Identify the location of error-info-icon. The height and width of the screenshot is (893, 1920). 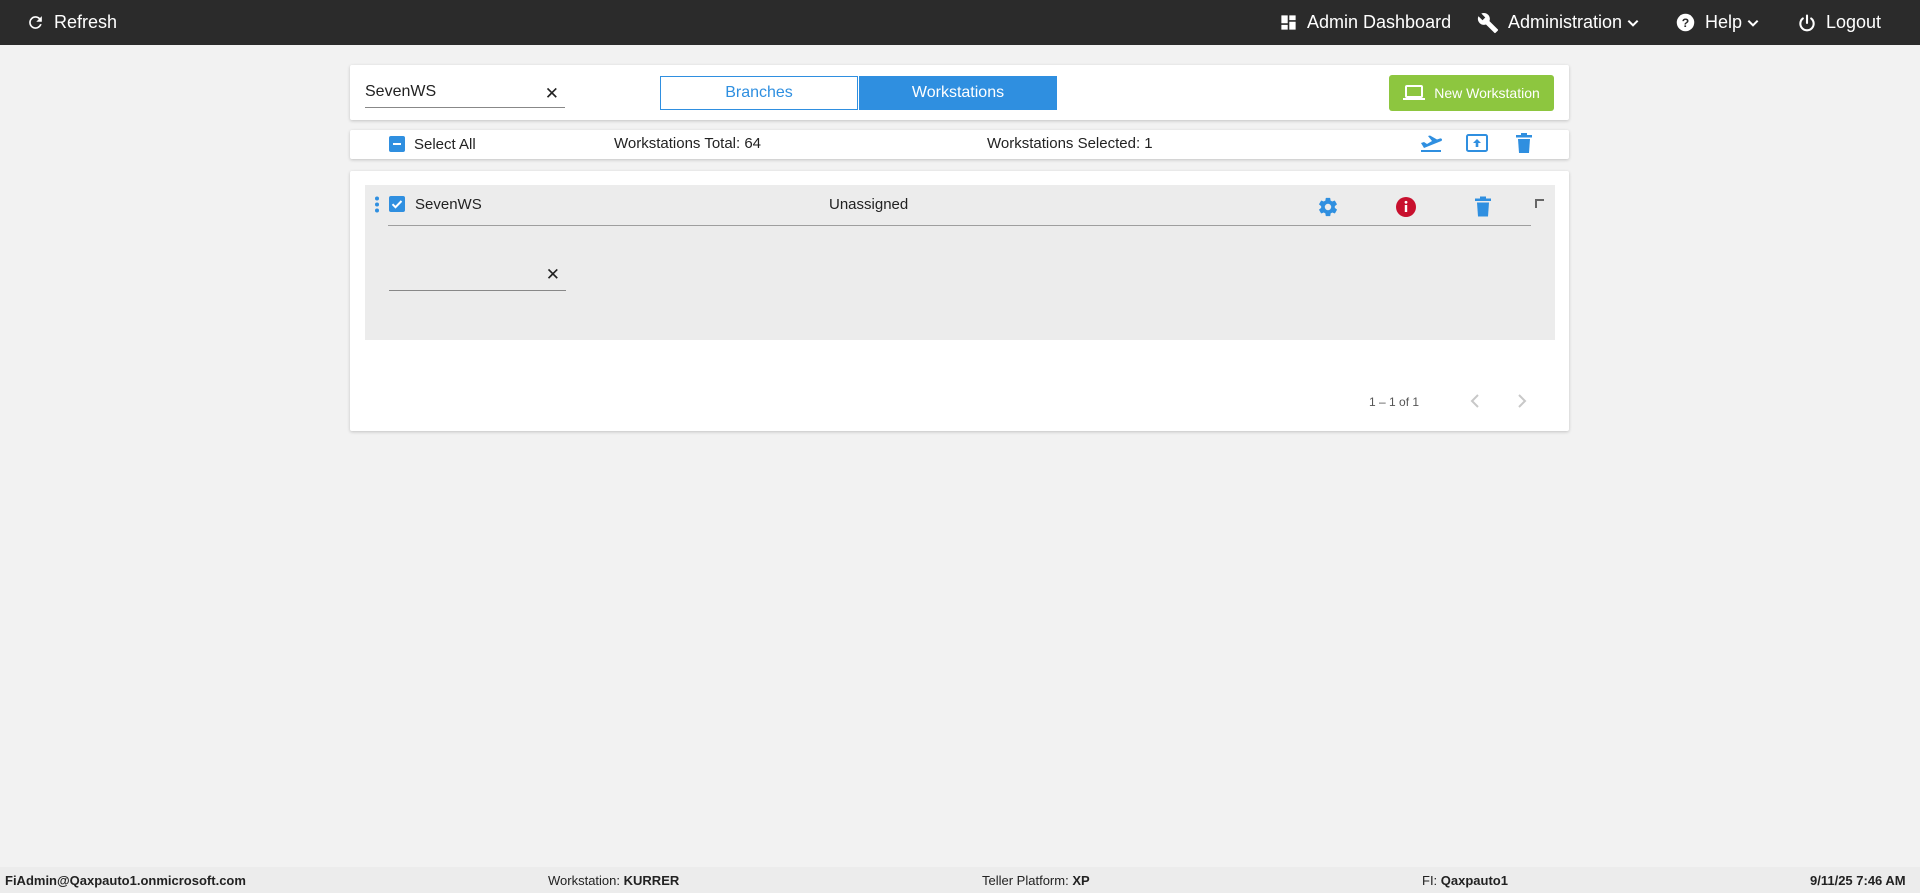
(1406, 207).